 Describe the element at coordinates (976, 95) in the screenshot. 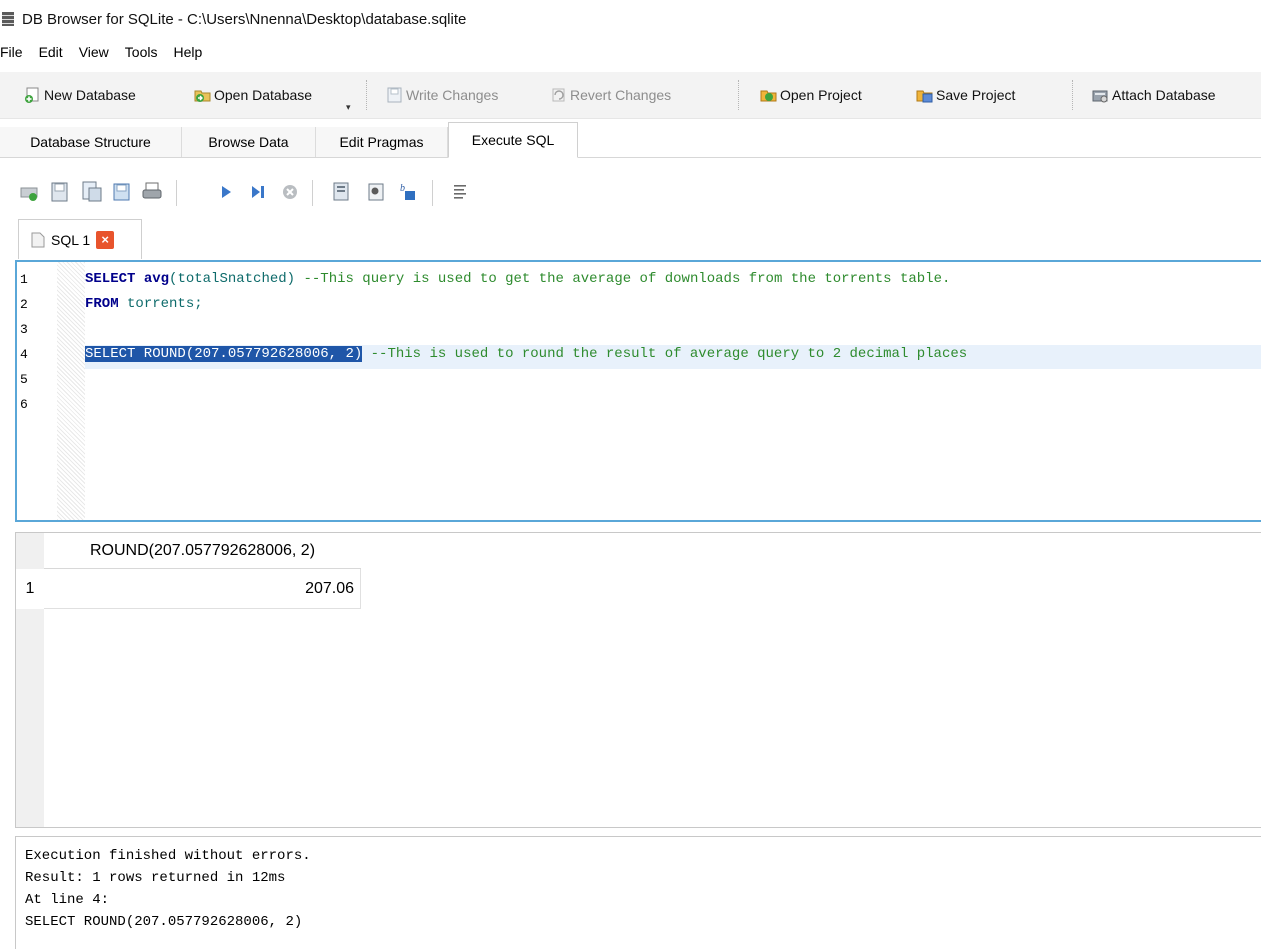

I see `save-project-label: Save Project` at that location.